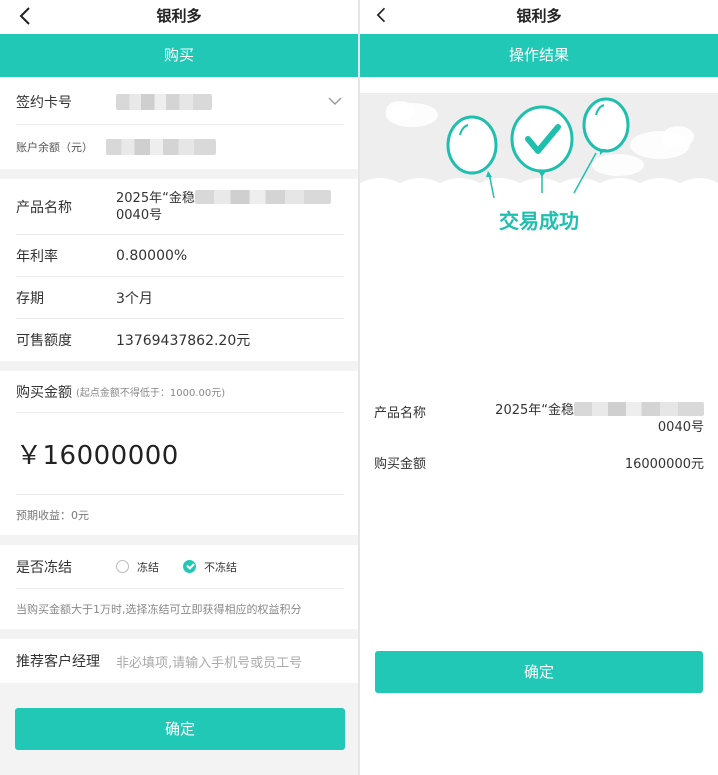 This screenshot has width=718, height=775. What do you see at coordinates (179, 55) in the screenshot?
I see `section-banner: 购买` at bounding box center [179, 55].